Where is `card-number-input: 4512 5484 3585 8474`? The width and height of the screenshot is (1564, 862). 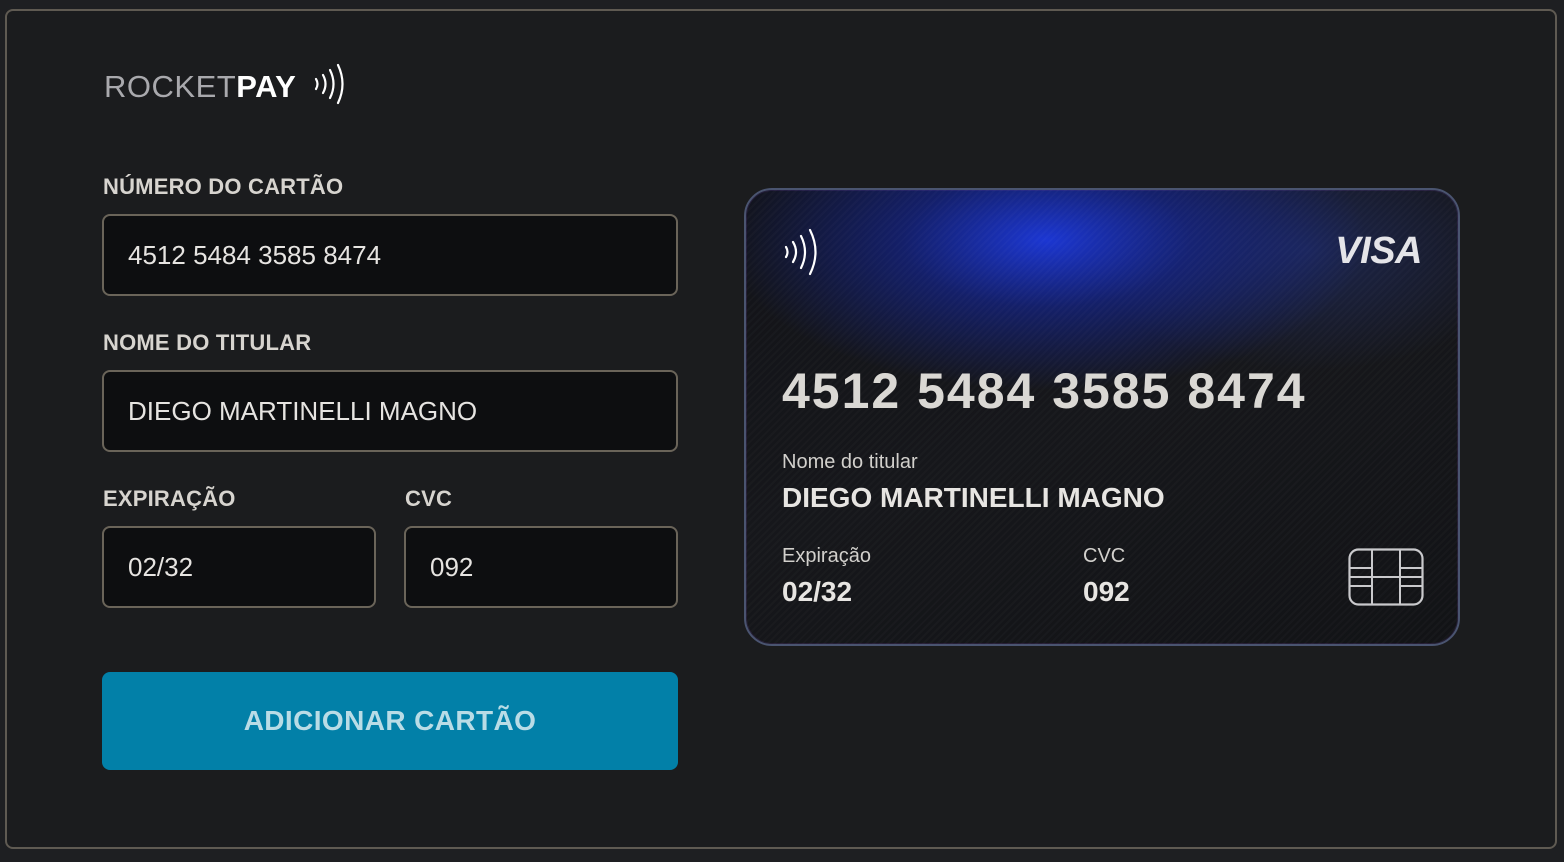
card-number-input: 4512 5484 3585 8474 is located at coordinates (390, 255).